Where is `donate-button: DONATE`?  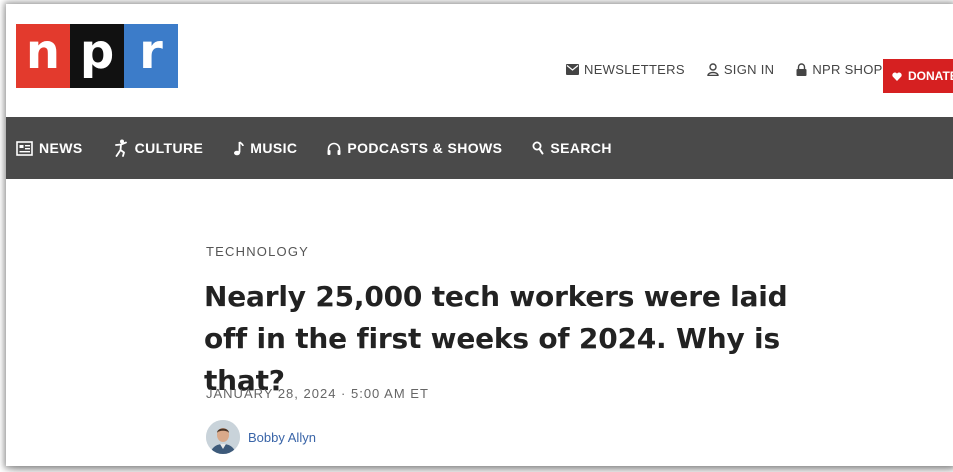
donate-button: DONATE is located at coordinates (918, 76).